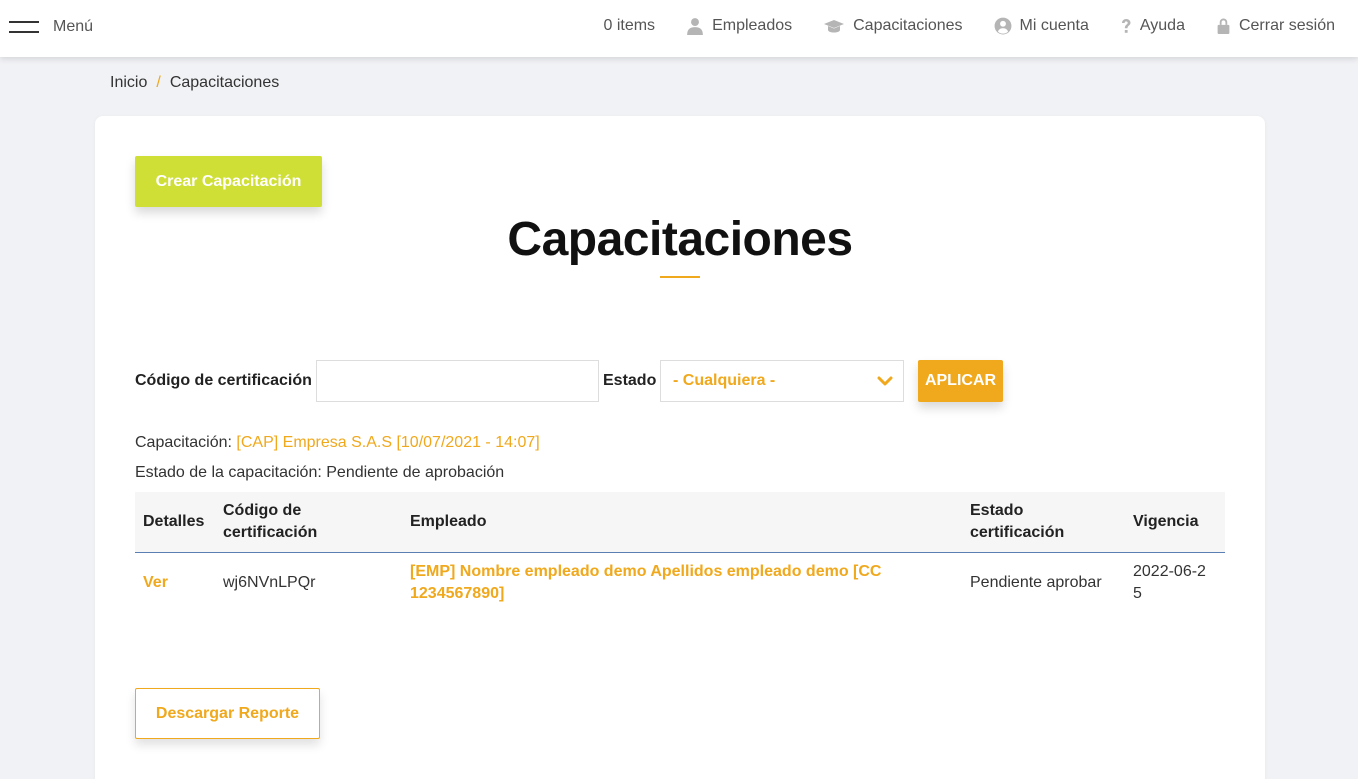 The width and height of the screenshot is (1358, 779). I want to click on lock-icon, so click(1223, 26).